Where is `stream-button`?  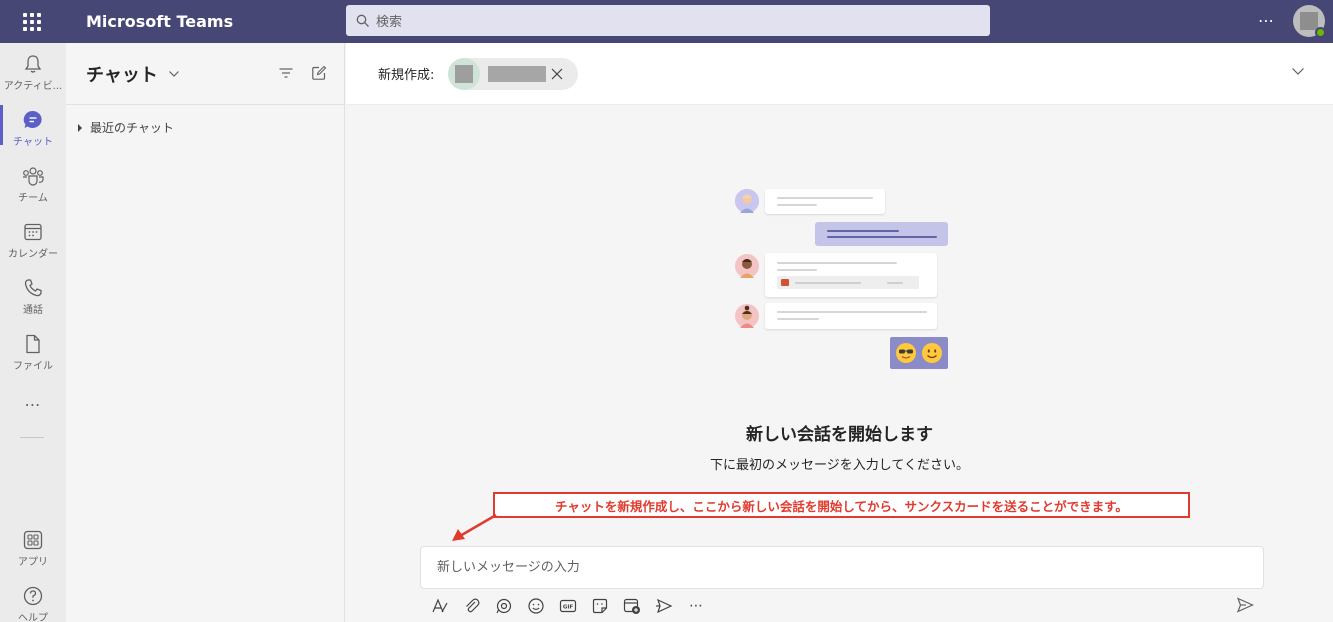 stream-button is located at coordinates (664, 606).